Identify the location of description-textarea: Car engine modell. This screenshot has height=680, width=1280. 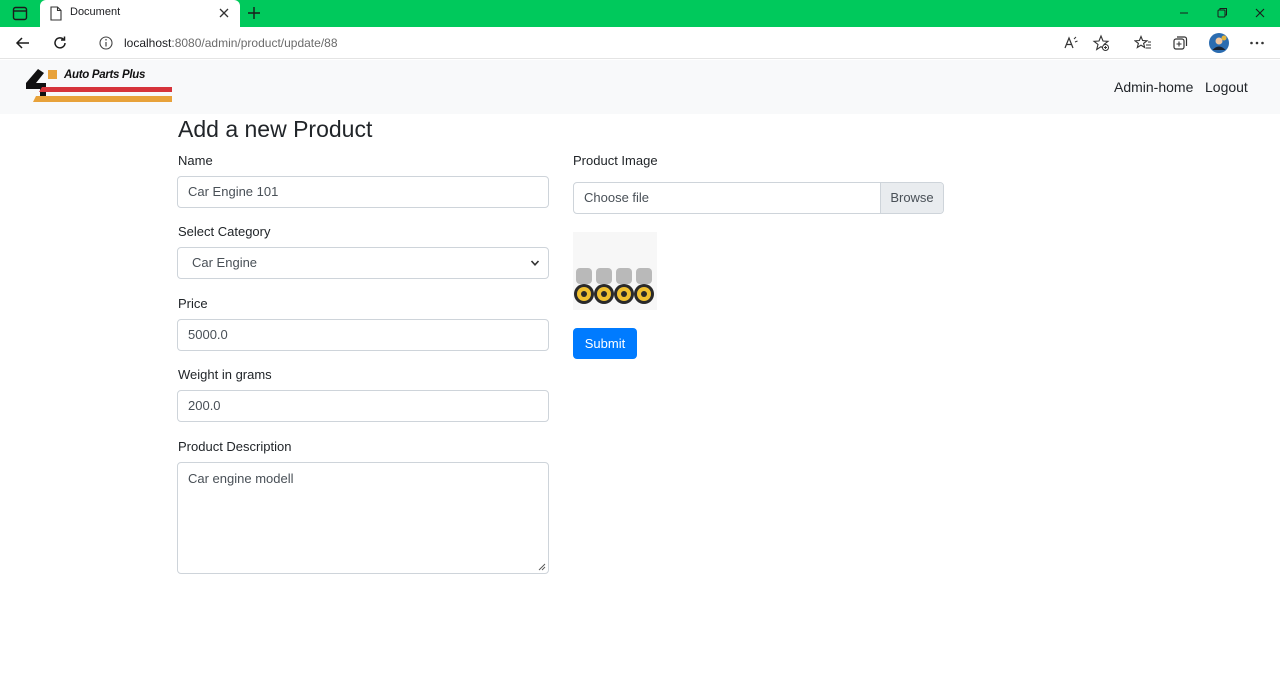
(363, 518).